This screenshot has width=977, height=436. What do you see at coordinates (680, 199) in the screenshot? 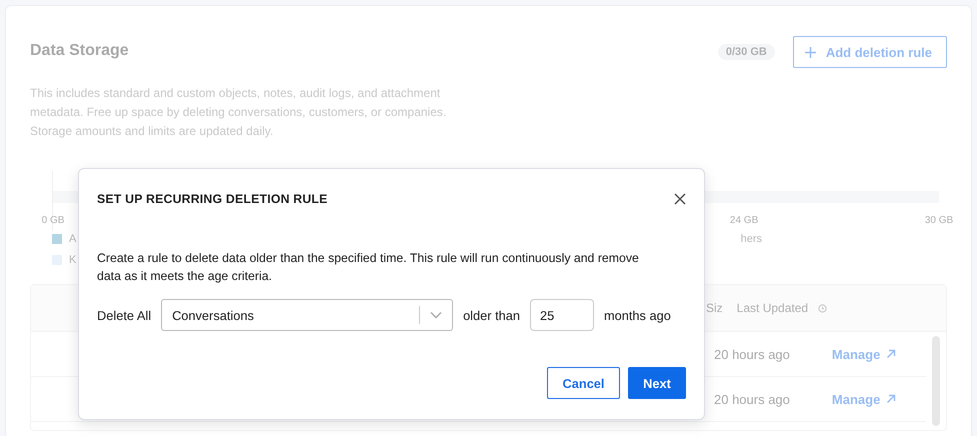
I see `close-icon` at bounding box center [680, 199].